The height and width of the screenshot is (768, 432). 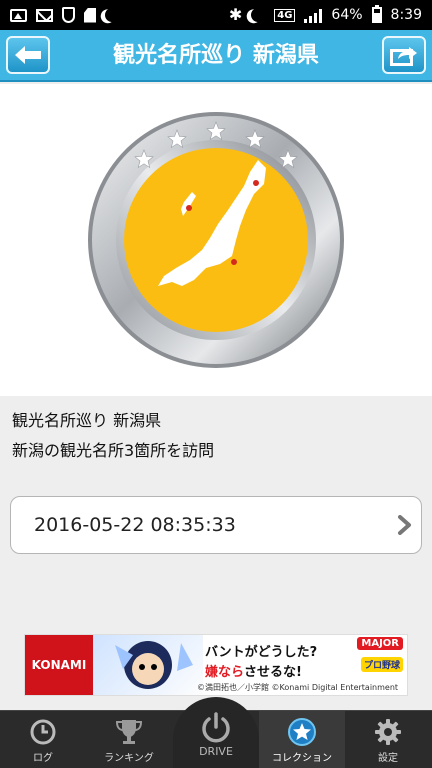 What do you see at coordinates (388, 732) in the screenshot?
I see `gear-icon` at bounding box center [388, 732].